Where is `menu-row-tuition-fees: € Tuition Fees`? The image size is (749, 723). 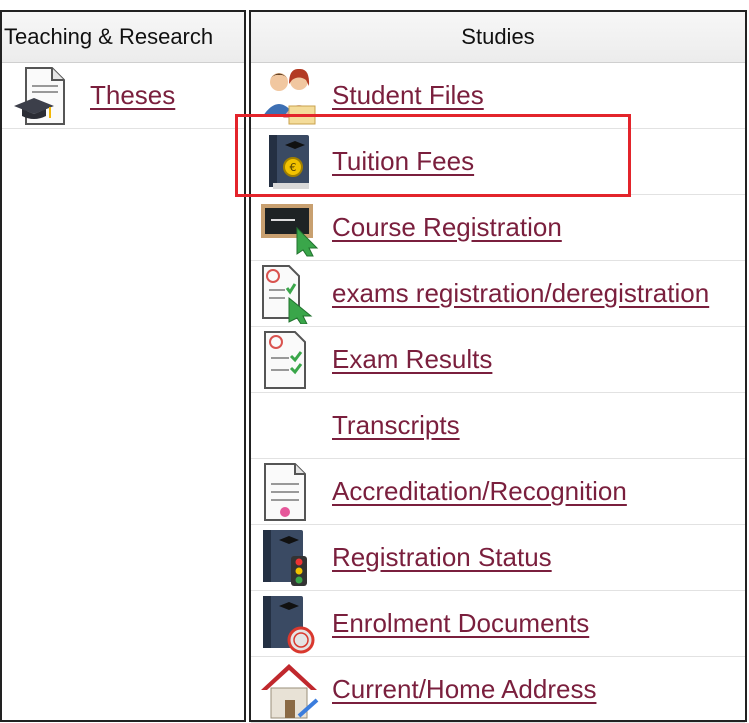 menu-row-tuition-fees: € Tuition Fees is located at coordinates (498, 162).